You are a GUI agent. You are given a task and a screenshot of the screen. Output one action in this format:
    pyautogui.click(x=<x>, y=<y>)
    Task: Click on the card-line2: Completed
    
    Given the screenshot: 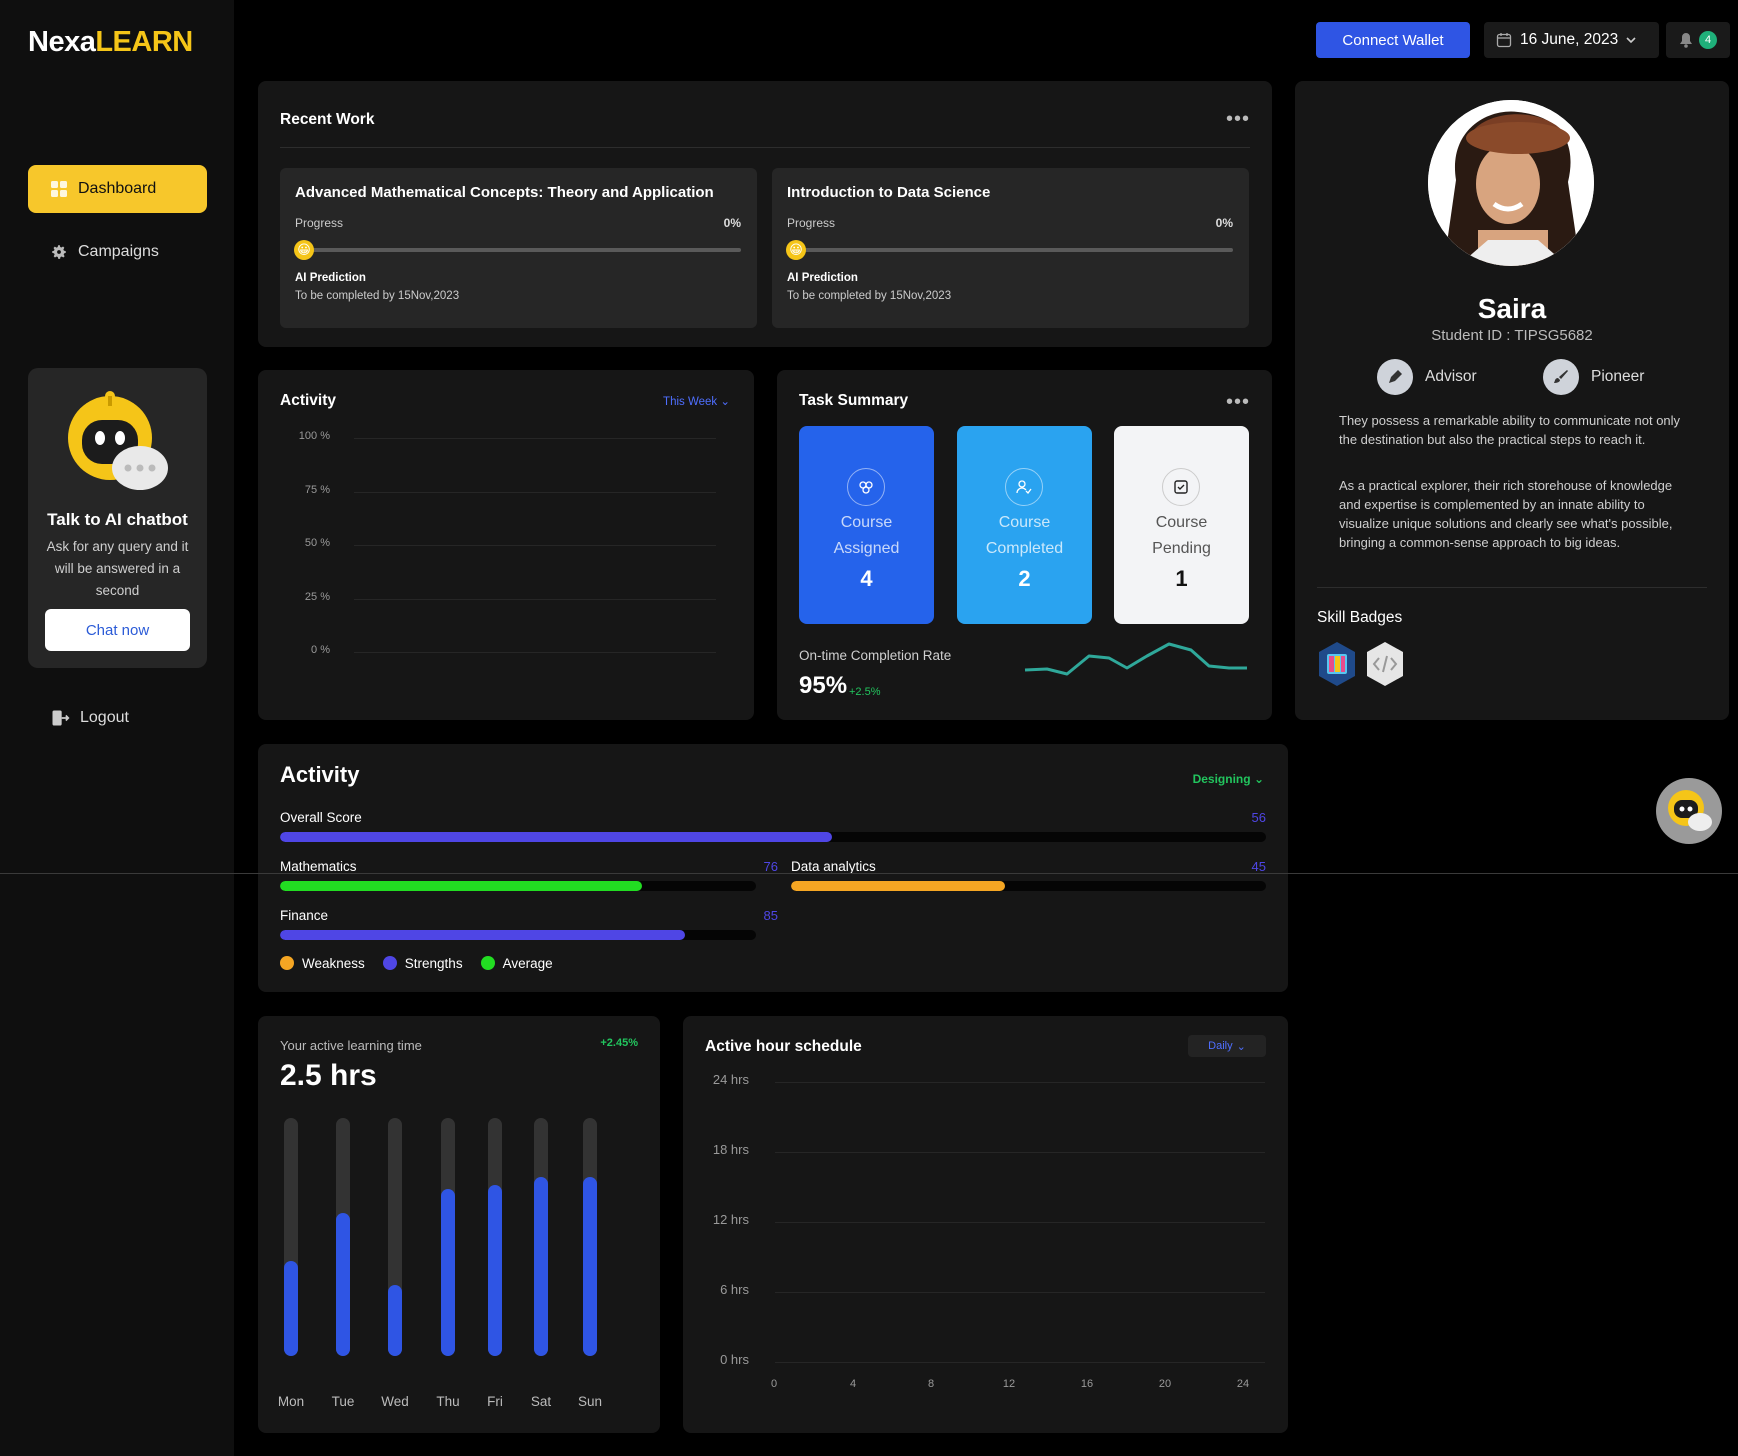 What is the action you would take?
    pyautogui.click(x=1024, y=548)
    